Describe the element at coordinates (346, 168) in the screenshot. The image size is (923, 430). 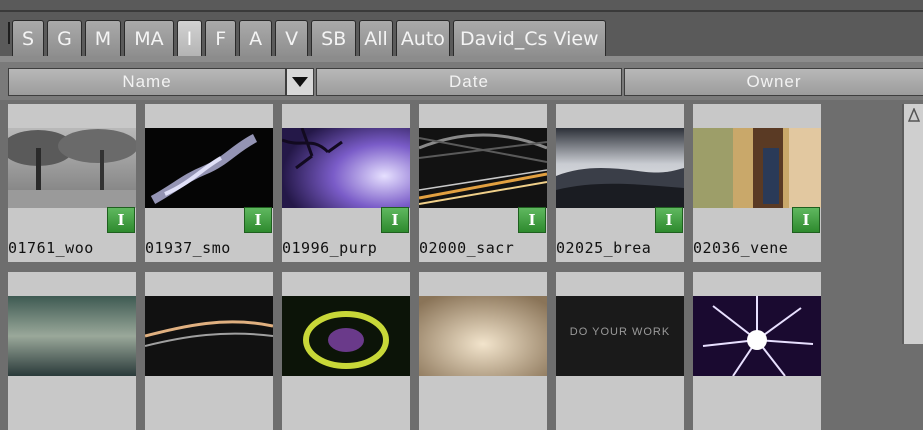
I see `thumbnail-purple` at that location.